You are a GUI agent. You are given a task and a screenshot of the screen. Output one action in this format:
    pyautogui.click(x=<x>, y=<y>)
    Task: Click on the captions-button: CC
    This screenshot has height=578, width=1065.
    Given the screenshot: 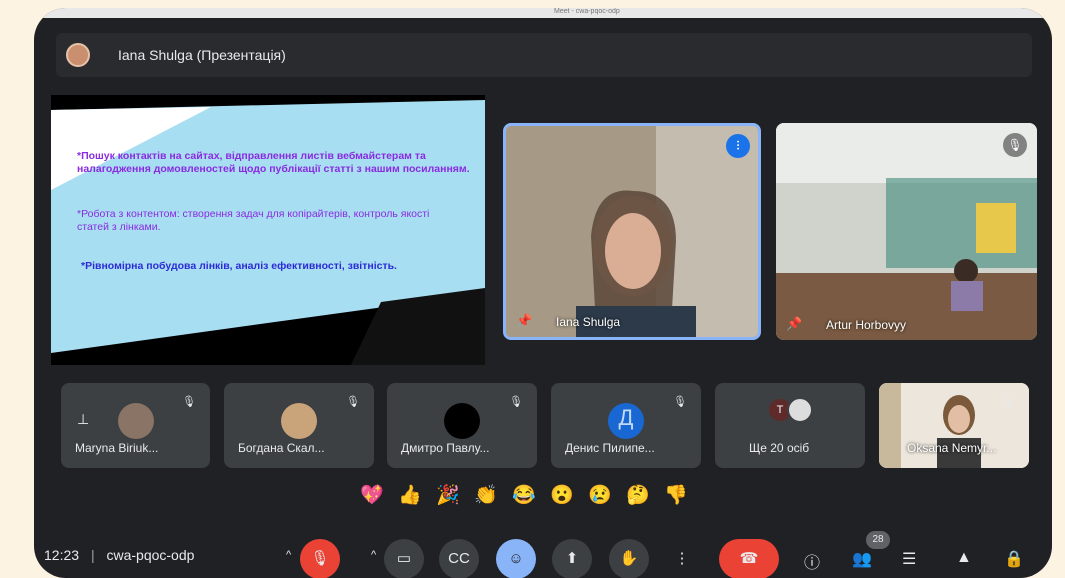 What is the action you would take?
    pyautogui.click(x=459, y=558)
    